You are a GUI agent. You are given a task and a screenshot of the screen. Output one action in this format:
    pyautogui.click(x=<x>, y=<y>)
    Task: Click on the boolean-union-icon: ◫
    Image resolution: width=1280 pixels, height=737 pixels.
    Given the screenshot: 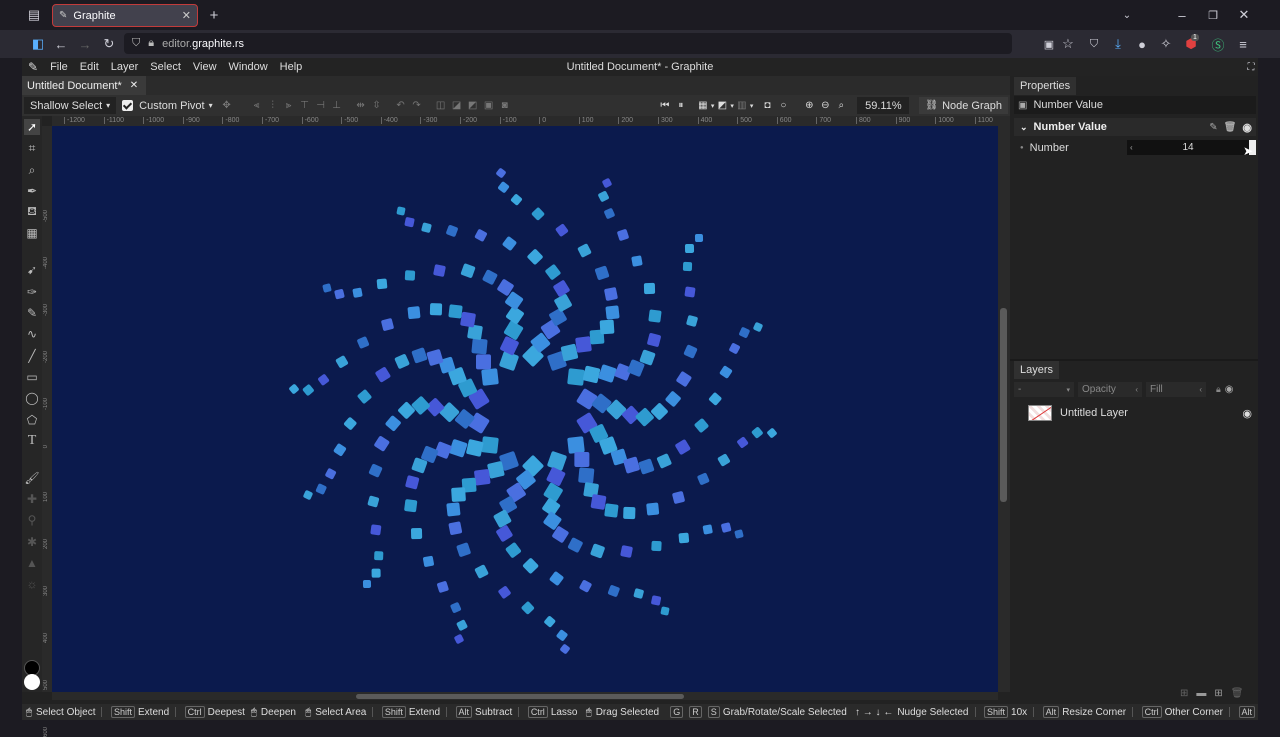 What is the action you would take?
    pyautogui.click(x=441, y=106)
    